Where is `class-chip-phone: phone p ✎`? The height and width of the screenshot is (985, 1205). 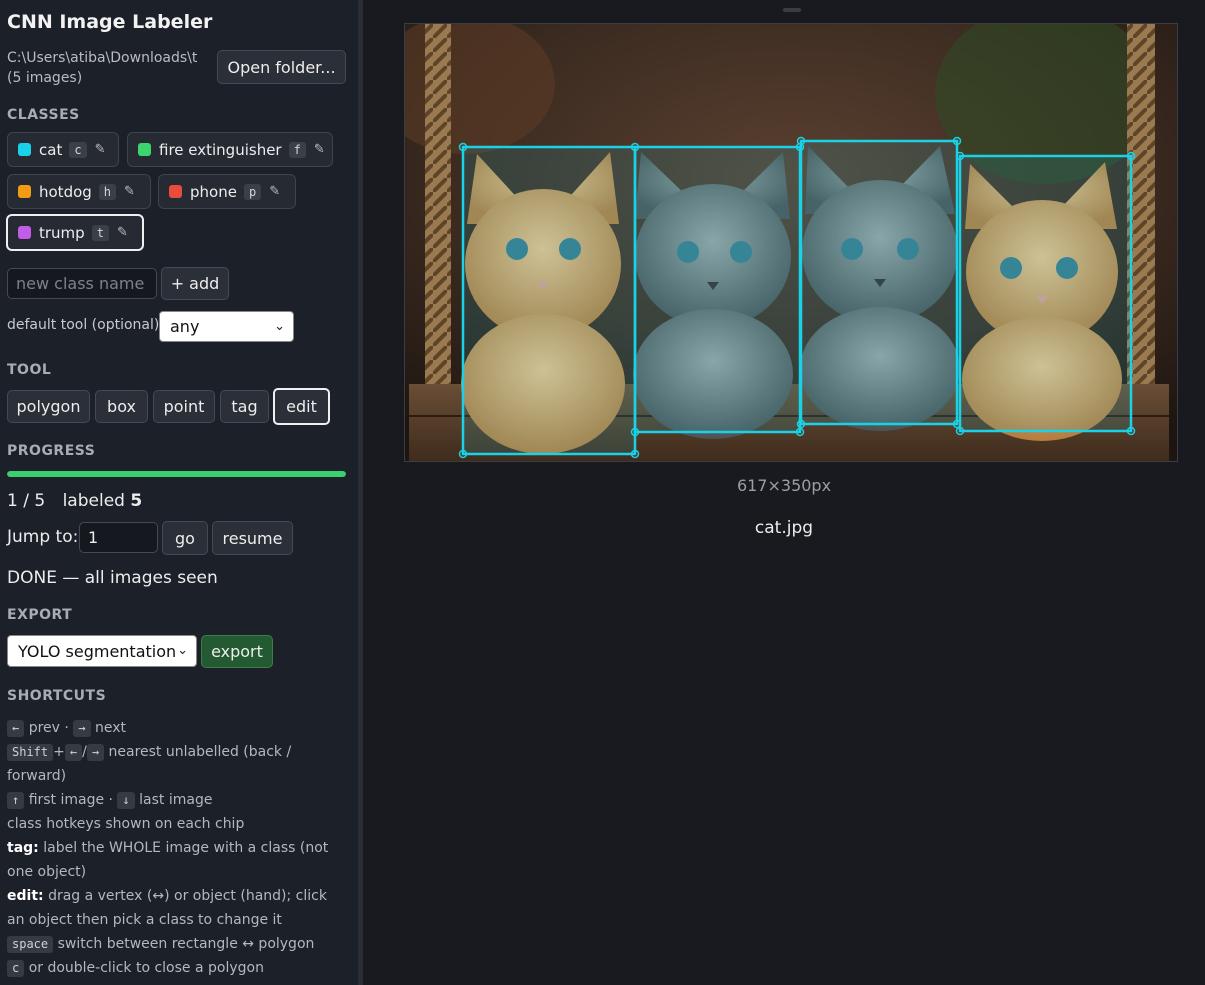
class-chip-phone: phone p ✎ is located at coordinates (227, 191).